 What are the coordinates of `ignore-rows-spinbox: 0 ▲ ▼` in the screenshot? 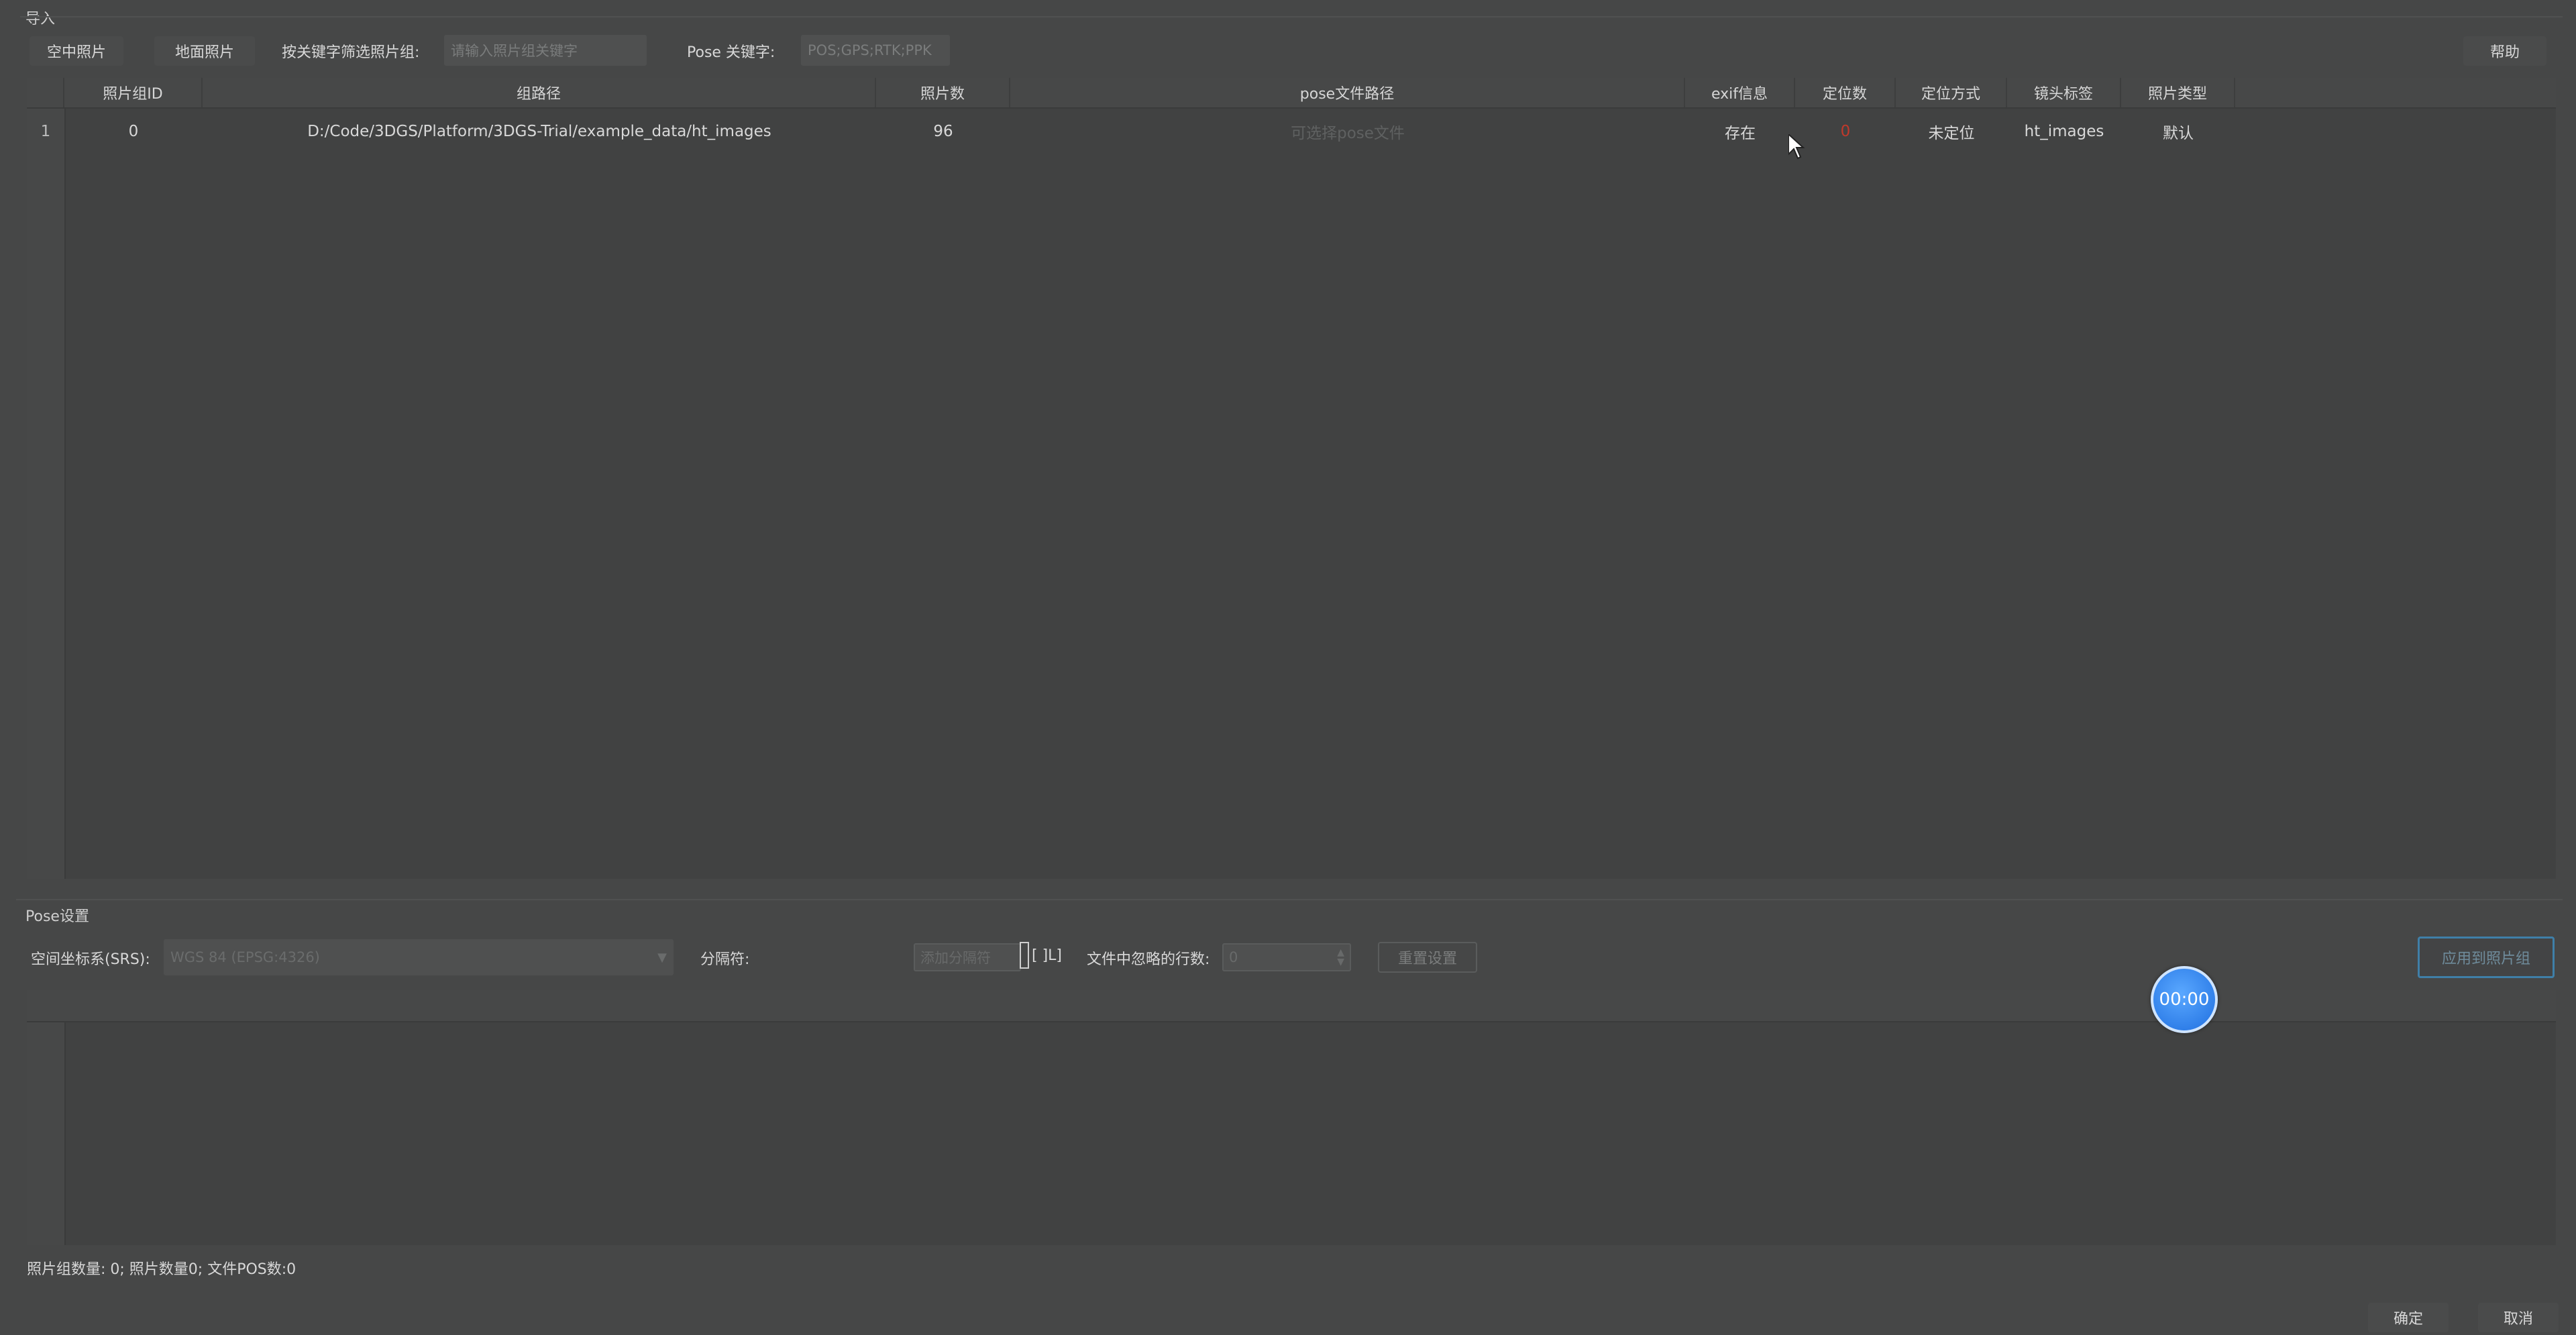 It's located at (1286, 957).